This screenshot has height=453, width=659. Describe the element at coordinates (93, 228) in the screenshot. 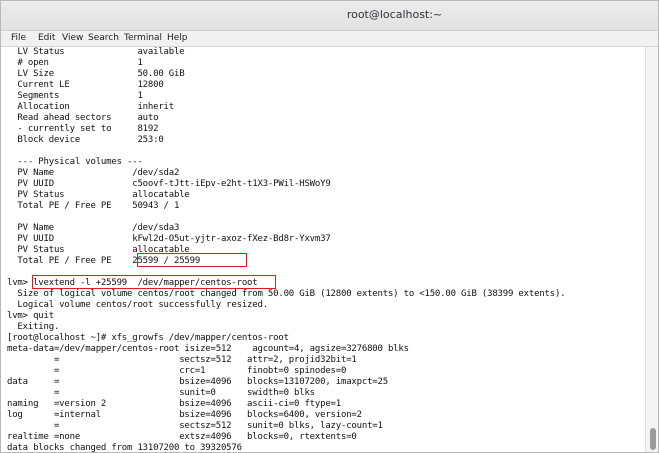

I see `terminal-line: PV Name /dev/sda3` at that location.